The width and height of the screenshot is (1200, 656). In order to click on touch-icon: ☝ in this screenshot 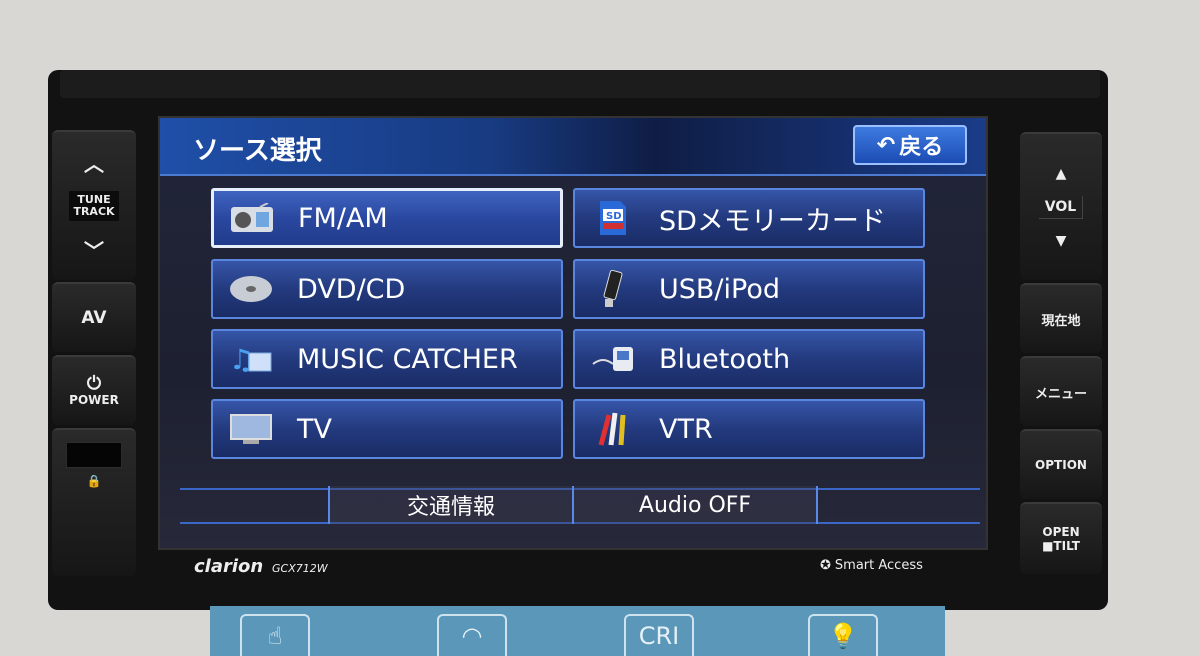, I will do `click(275, 635)`.